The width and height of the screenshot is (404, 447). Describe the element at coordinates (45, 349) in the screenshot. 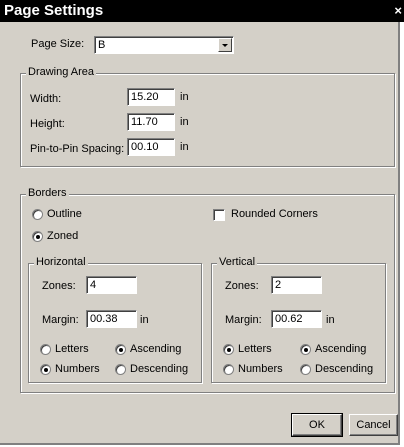

I see `horizontal-letters-radio` at that location.